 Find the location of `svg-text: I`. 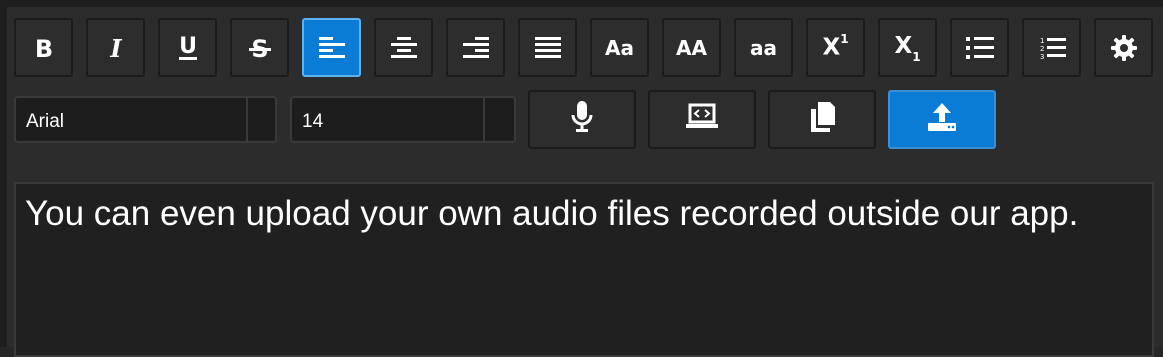

svg-text: I is located at coordinates (115, 48).